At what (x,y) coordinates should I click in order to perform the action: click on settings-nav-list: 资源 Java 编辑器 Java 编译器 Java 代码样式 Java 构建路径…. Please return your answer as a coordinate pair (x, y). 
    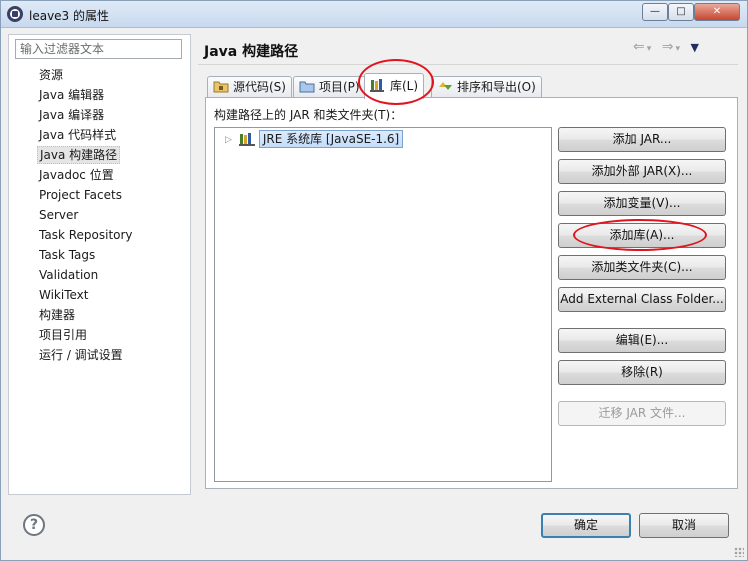
    Looking at the image, I should click on (99, 215).